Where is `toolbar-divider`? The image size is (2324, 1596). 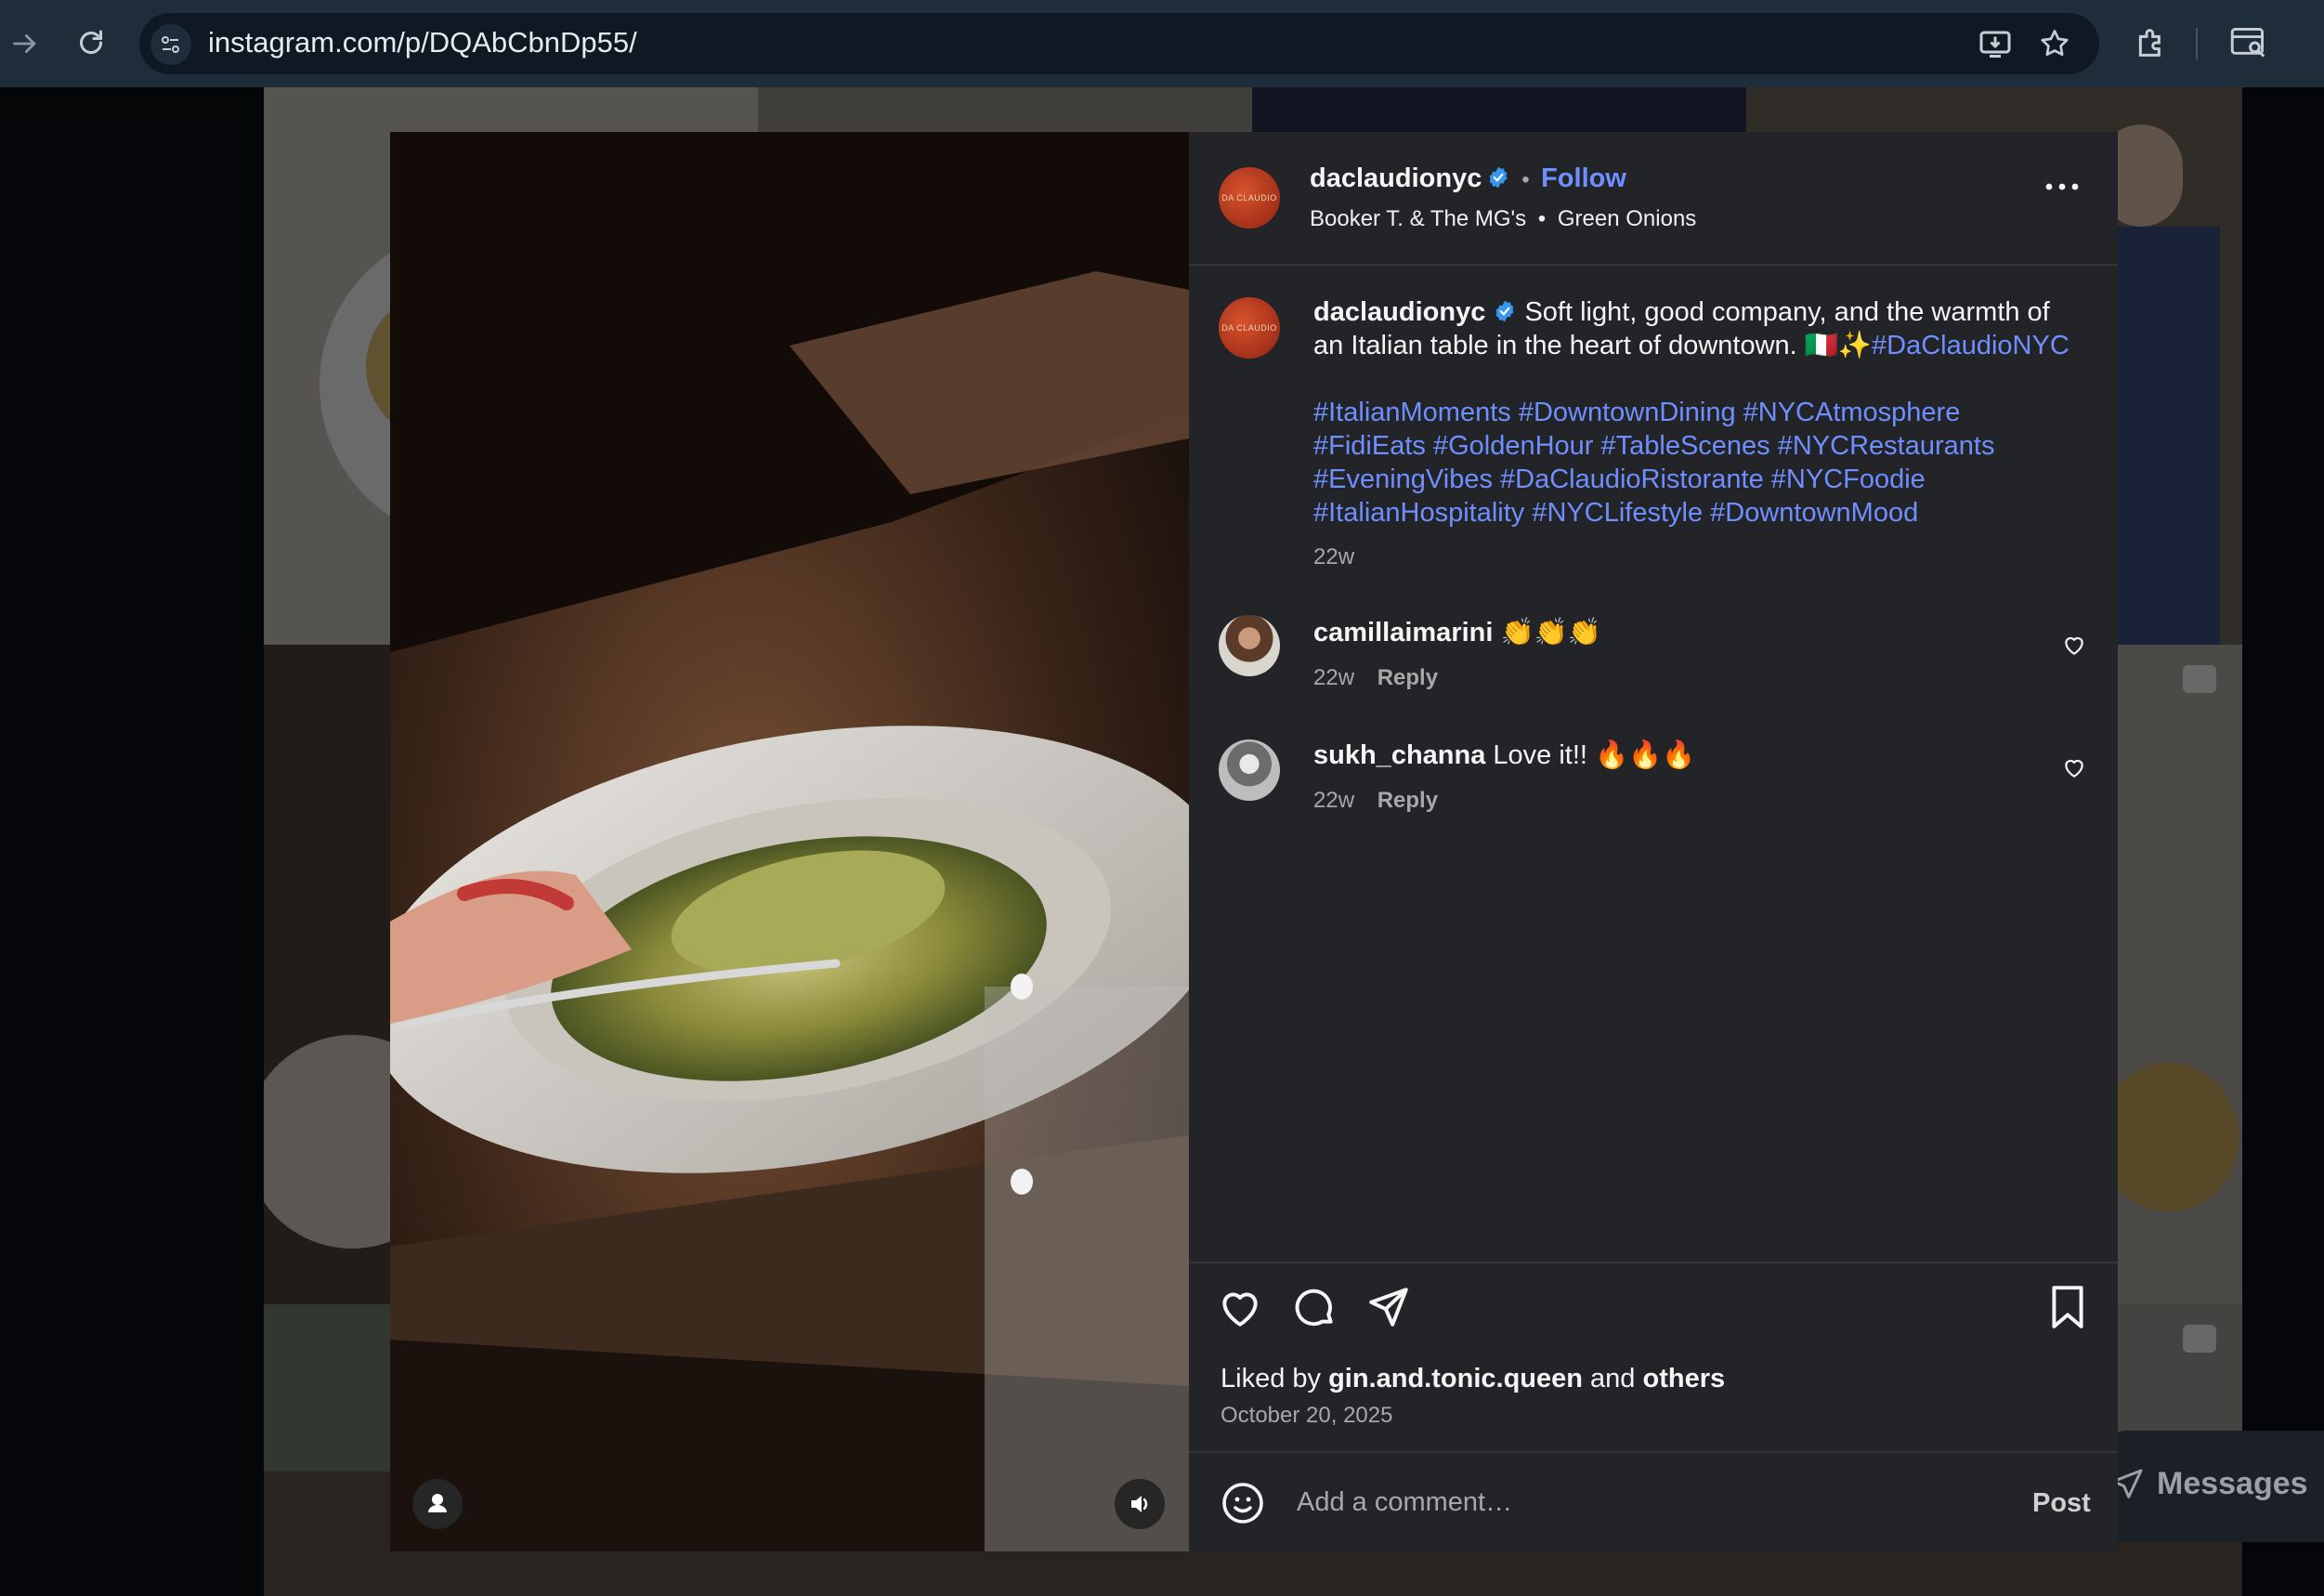
toolbar-divider is located at coordinates (2197, 43).